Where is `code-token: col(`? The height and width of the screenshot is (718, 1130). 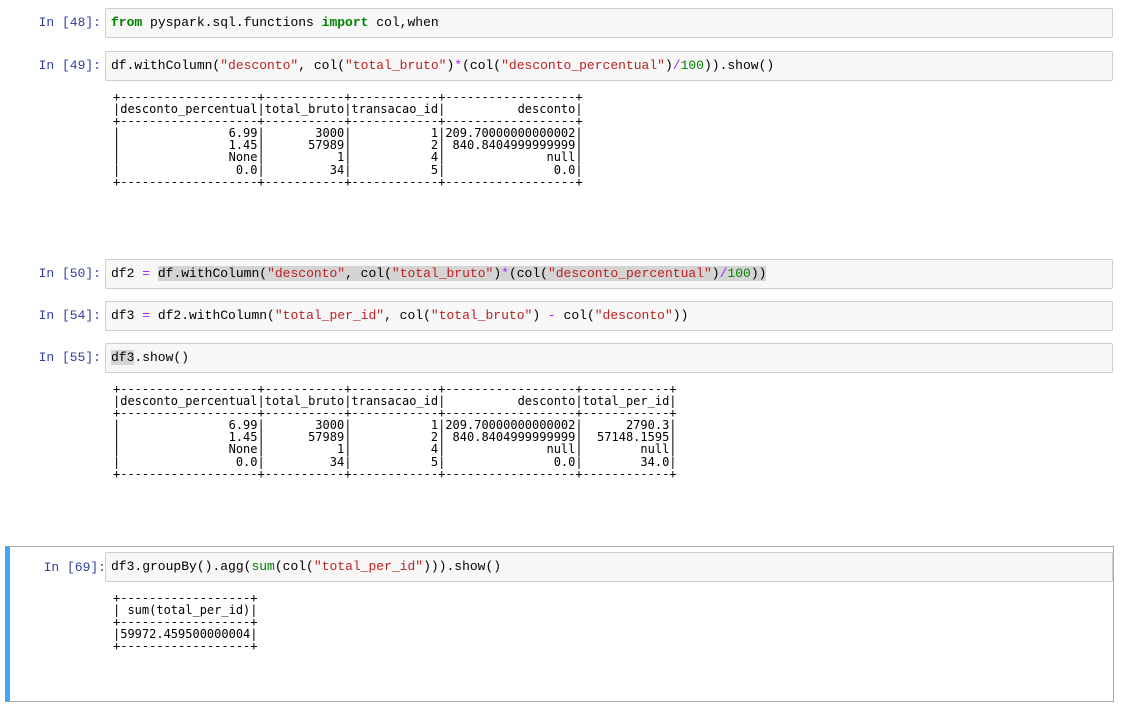 code-token: col( is located at coordinates (575, 315).